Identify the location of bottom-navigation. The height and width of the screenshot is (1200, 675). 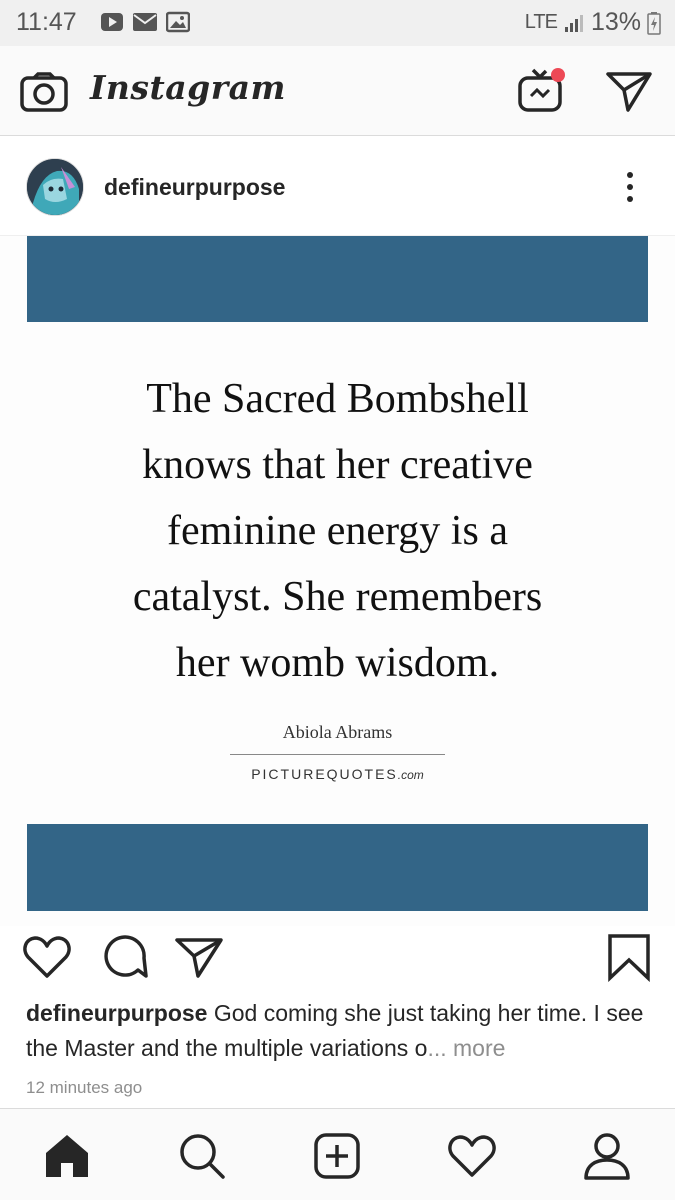
(337, 1154).